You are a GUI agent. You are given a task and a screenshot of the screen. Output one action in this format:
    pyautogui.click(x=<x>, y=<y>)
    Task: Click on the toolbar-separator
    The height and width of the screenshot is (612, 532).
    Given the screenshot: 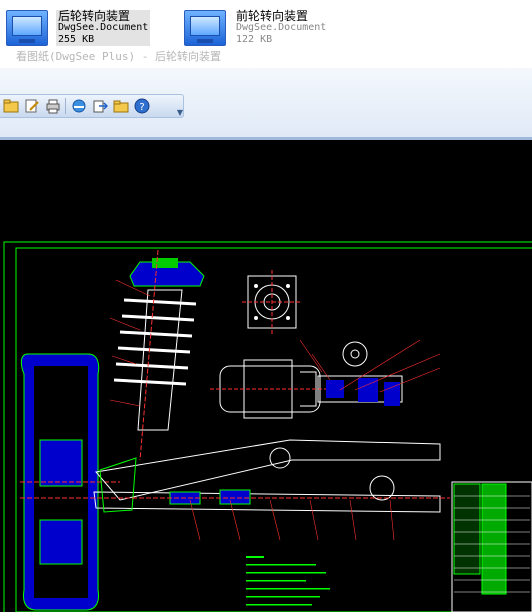 What is the action you would take?
    pyautogui.click(x=65, y=106)
    